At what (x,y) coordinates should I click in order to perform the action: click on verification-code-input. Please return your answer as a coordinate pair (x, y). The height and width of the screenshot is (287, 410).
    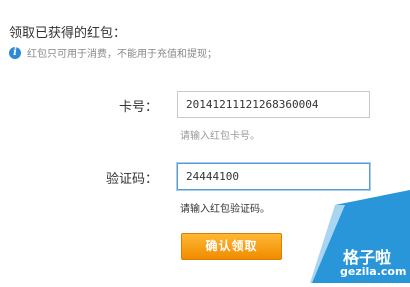
    Looking at the image, I should click on (273, 176).